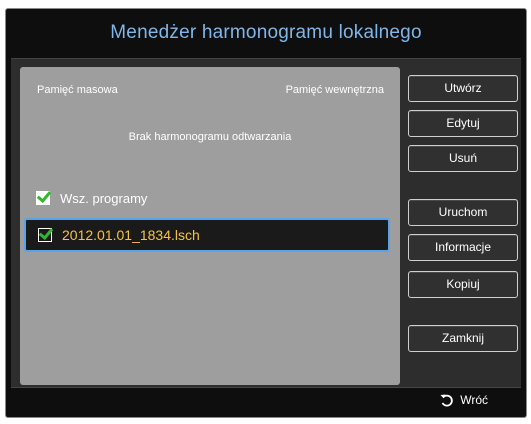 This screenshot has width=531, height=424. I want to click on return-icon, so click(446, 400).